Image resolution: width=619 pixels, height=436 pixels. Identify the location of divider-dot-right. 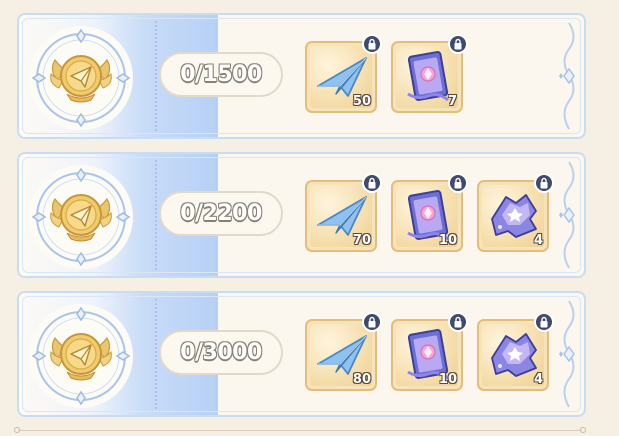
(583, 430).